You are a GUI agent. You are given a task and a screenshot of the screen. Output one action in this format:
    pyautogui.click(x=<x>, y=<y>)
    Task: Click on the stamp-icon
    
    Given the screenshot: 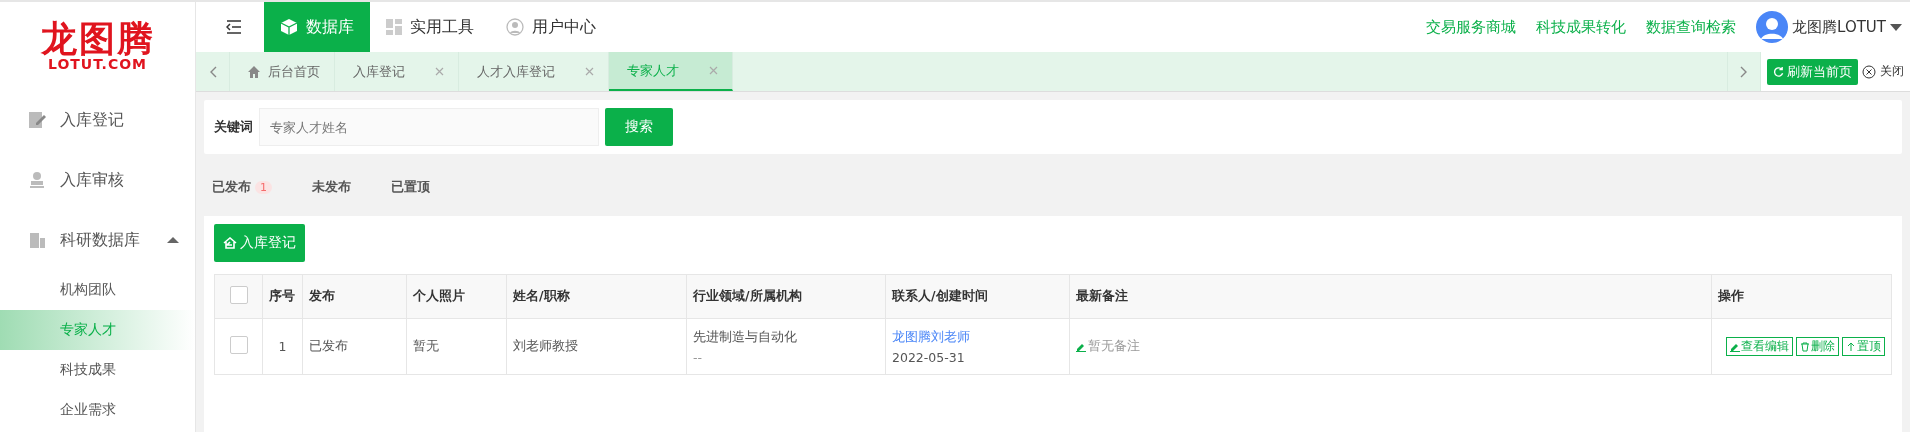 What is the action you would take?
    pyautogui.click(x=37, y=180)
    